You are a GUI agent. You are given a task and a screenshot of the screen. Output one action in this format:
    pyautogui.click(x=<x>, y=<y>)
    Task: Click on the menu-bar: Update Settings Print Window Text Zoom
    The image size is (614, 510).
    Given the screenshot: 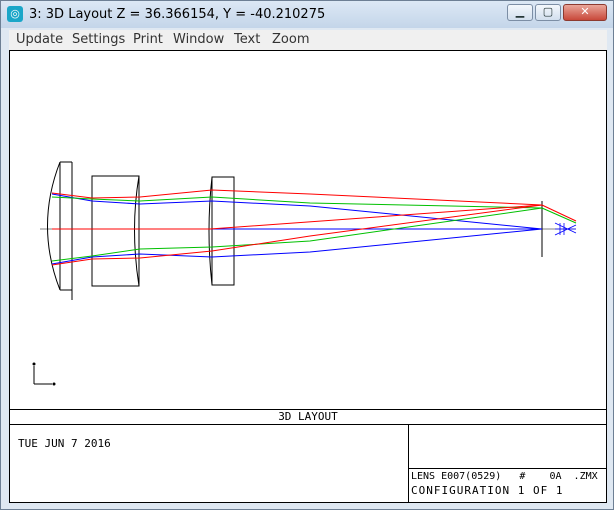 What is the action you would take?
    pyautogui.click(x=308, y=40)
    